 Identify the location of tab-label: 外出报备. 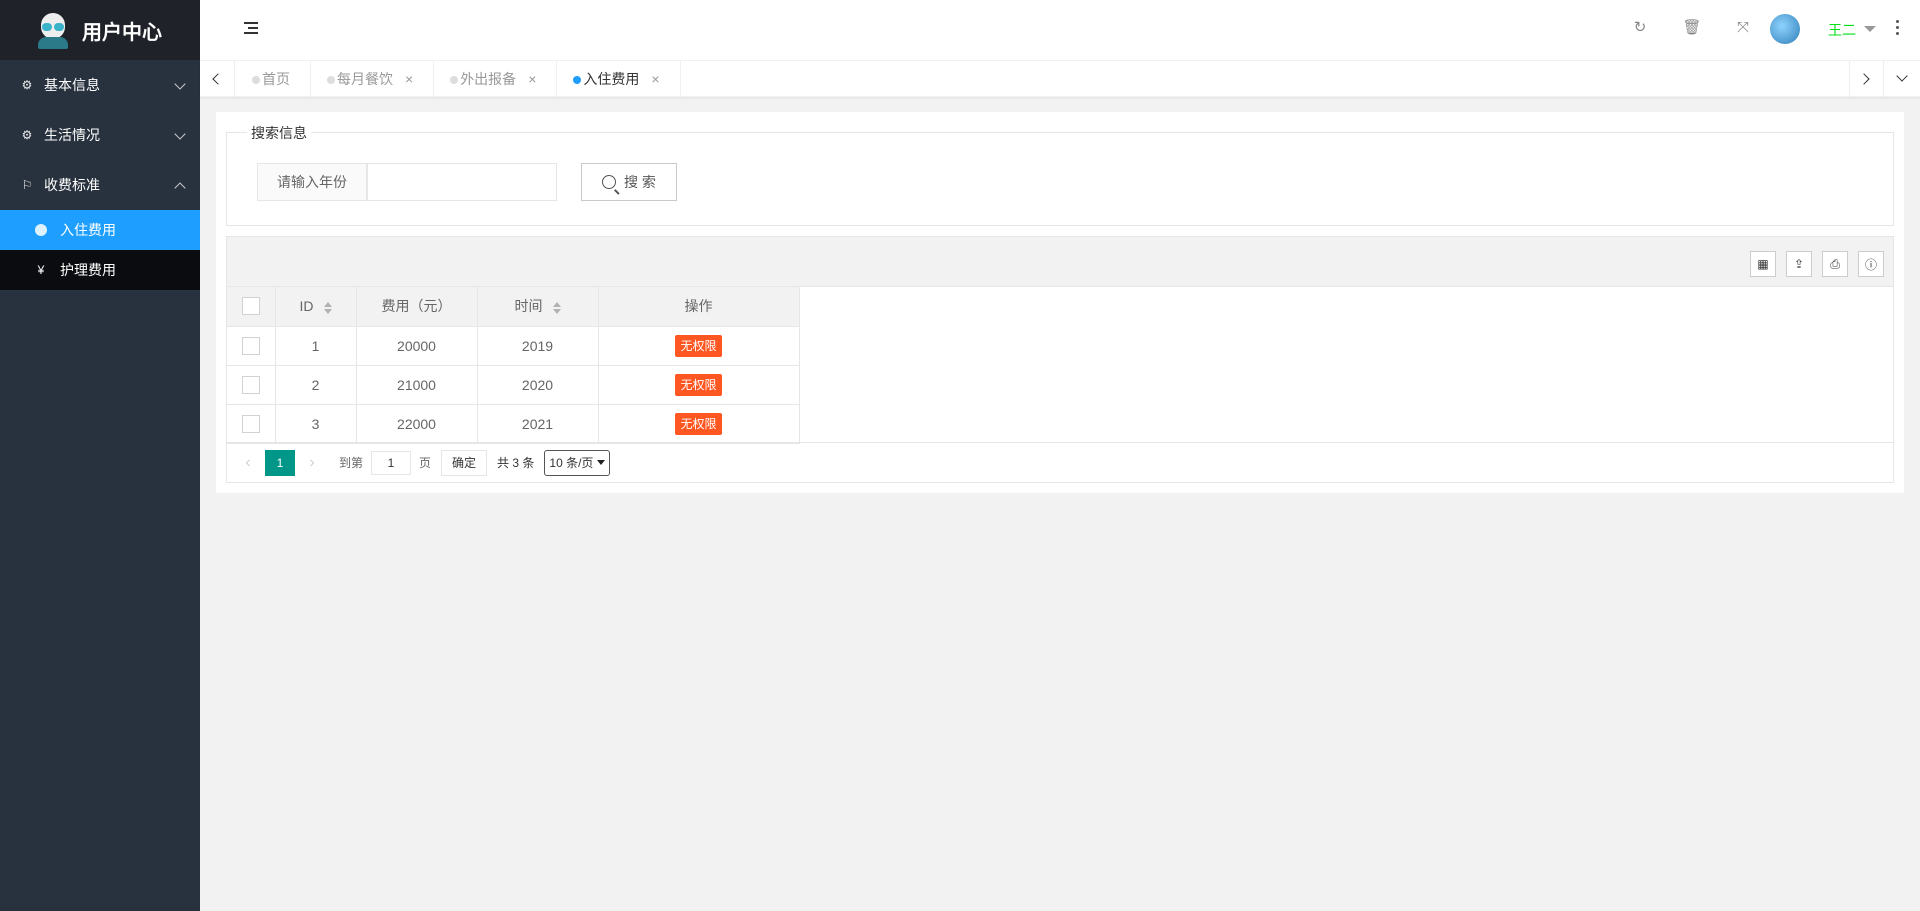
(488, 79).